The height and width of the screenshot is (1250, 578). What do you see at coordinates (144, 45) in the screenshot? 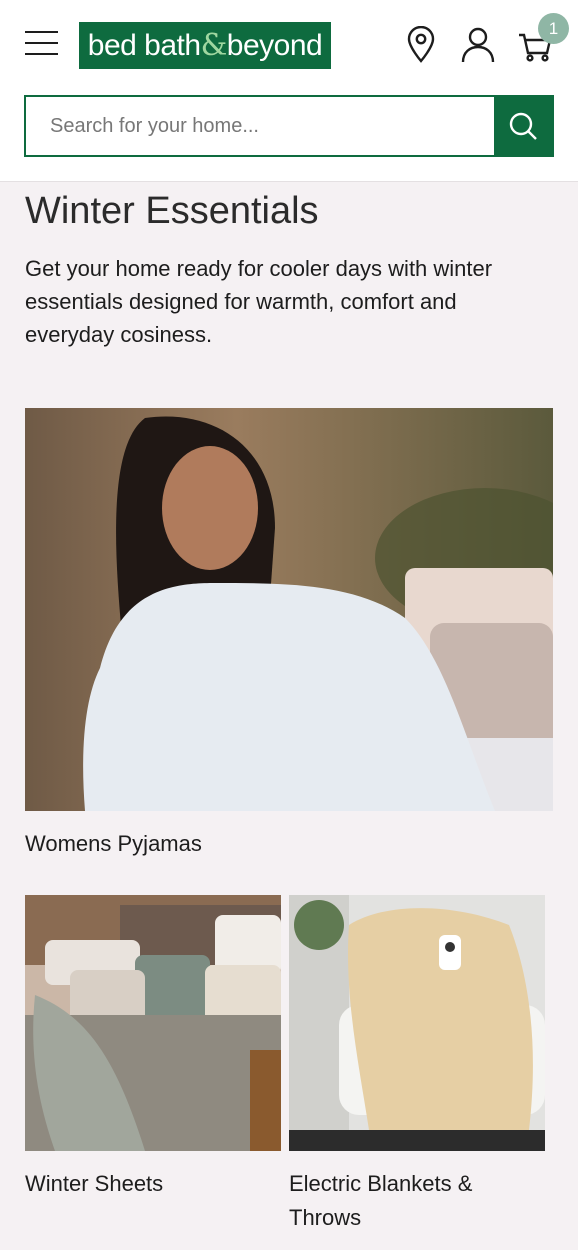
I see `logo-text-part1: bed bath` at bounding box center [144, 45].